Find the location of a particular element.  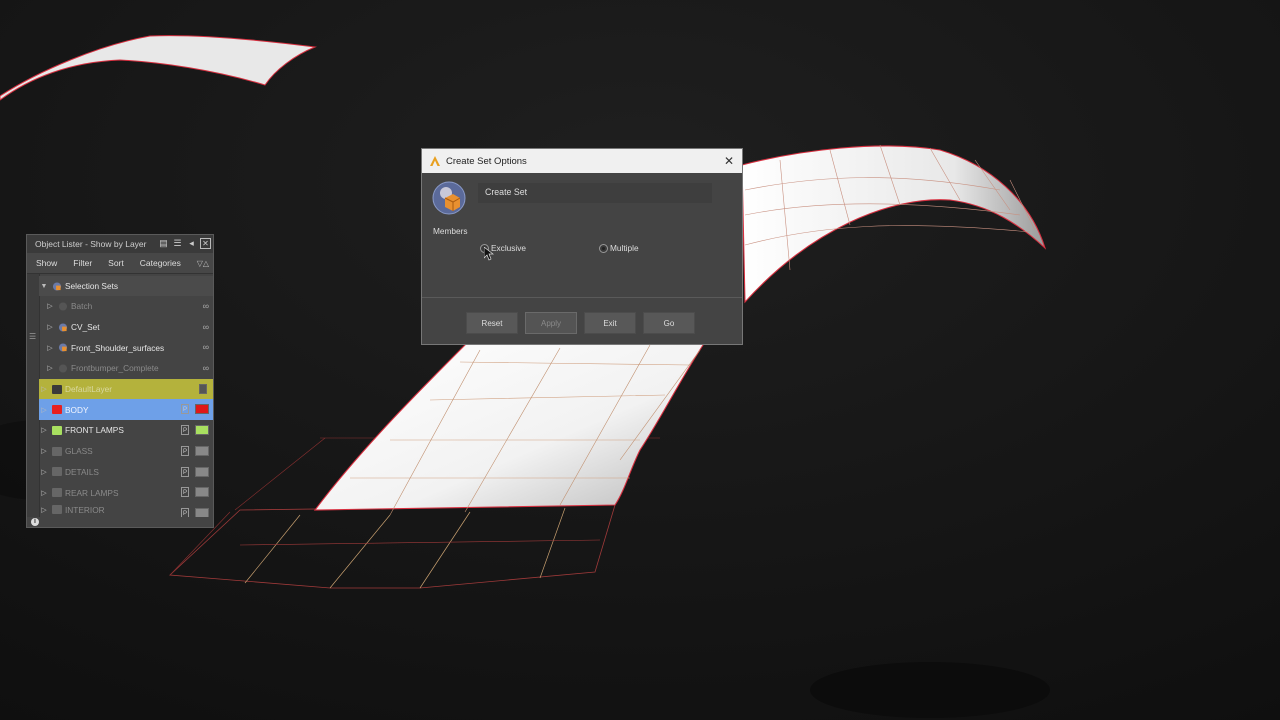

dialog-titlebar: Create Set Options ✕ is located at coordinates (582, 161).